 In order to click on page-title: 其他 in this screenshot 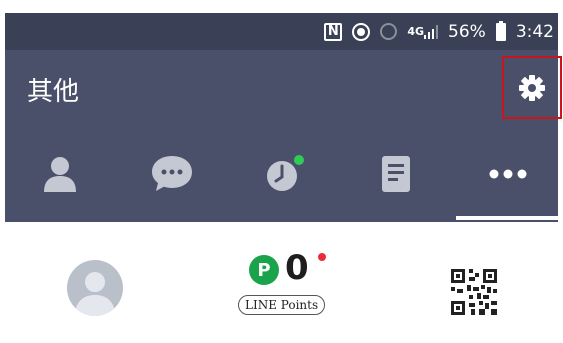, I will do `click(53, 92)`.